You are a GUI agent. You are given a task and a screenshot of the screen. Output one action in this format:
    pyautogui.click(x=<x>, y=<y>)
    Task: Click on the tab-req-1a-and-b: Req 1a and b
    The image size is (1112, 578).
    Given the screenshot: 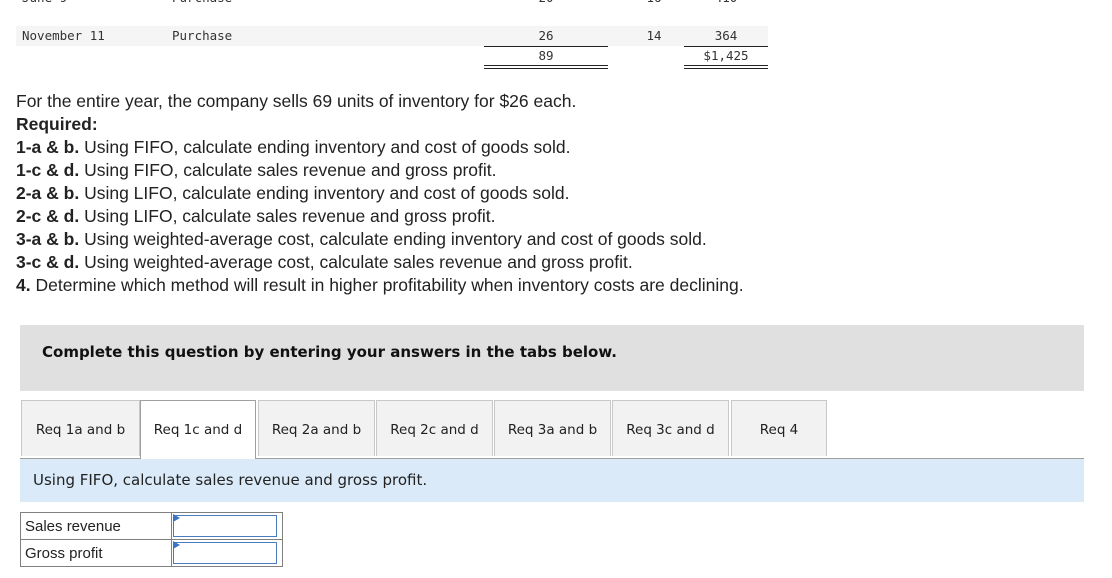 What is the action you would take?
    pyautogui.click(x=80, y=428)
    